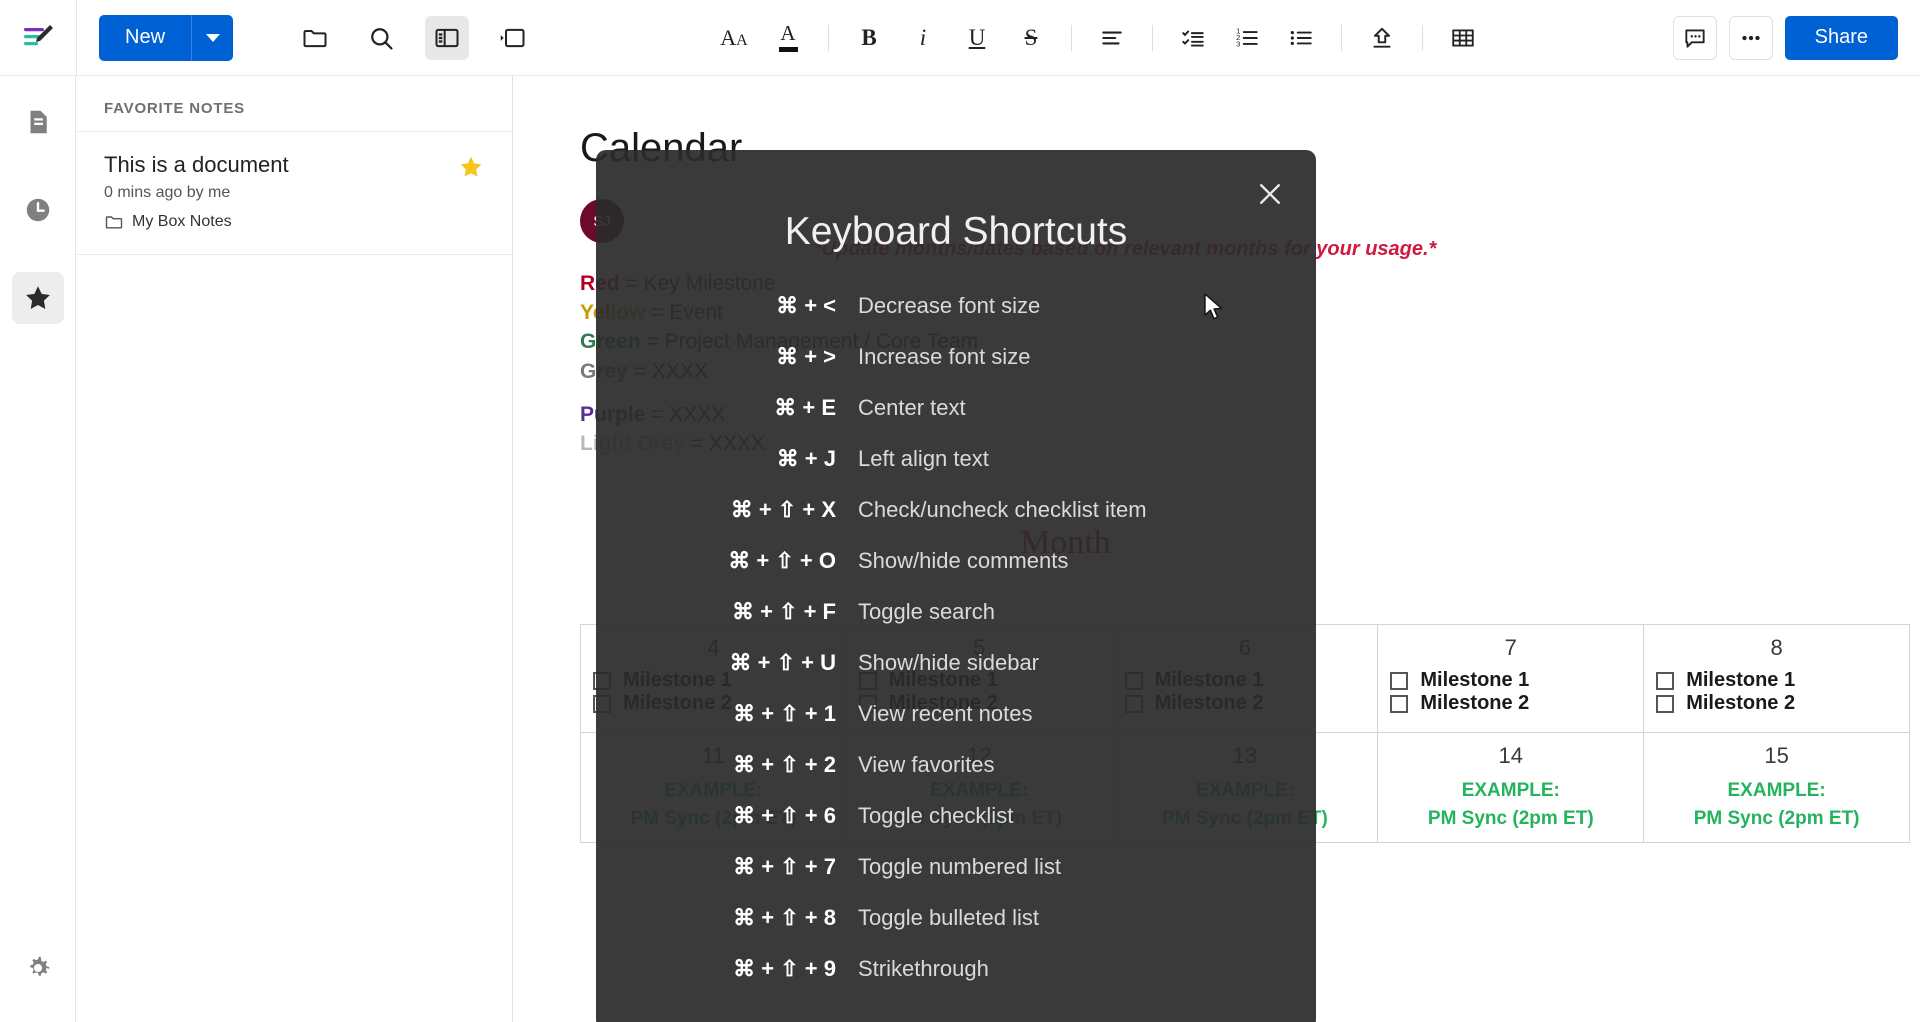  I want to click on mouse-cursor, so click(1215, 310).